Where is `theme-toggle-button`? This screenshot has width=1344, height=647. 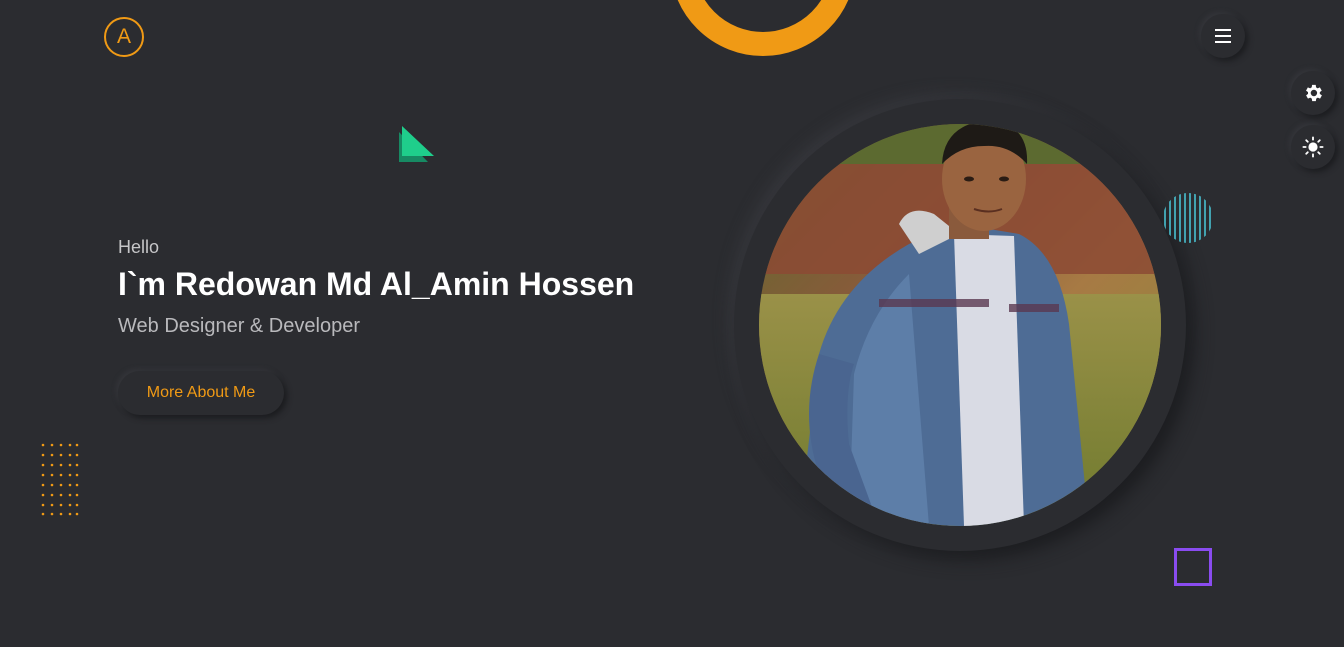 theme-toggle-button is located at coordinates (1313, 147).